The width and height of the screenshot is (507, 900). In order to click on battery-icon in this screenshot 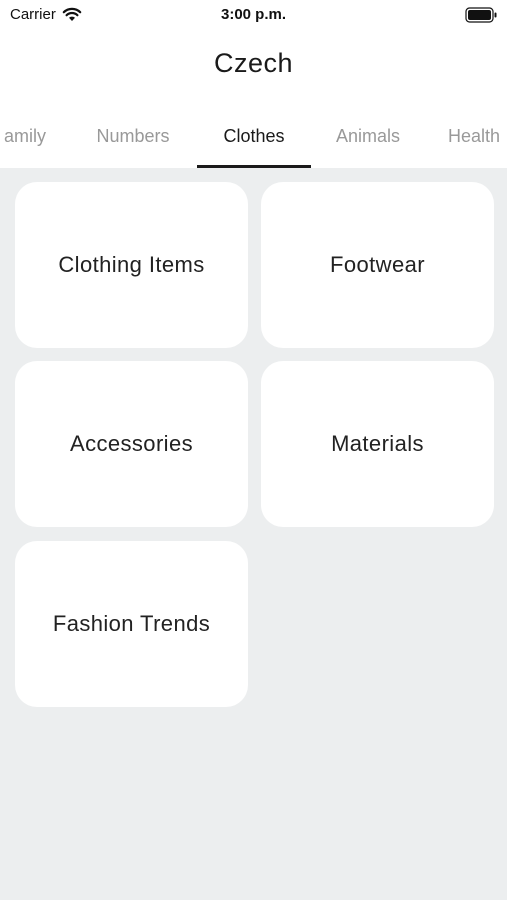, I will do `click(481, 15)`.